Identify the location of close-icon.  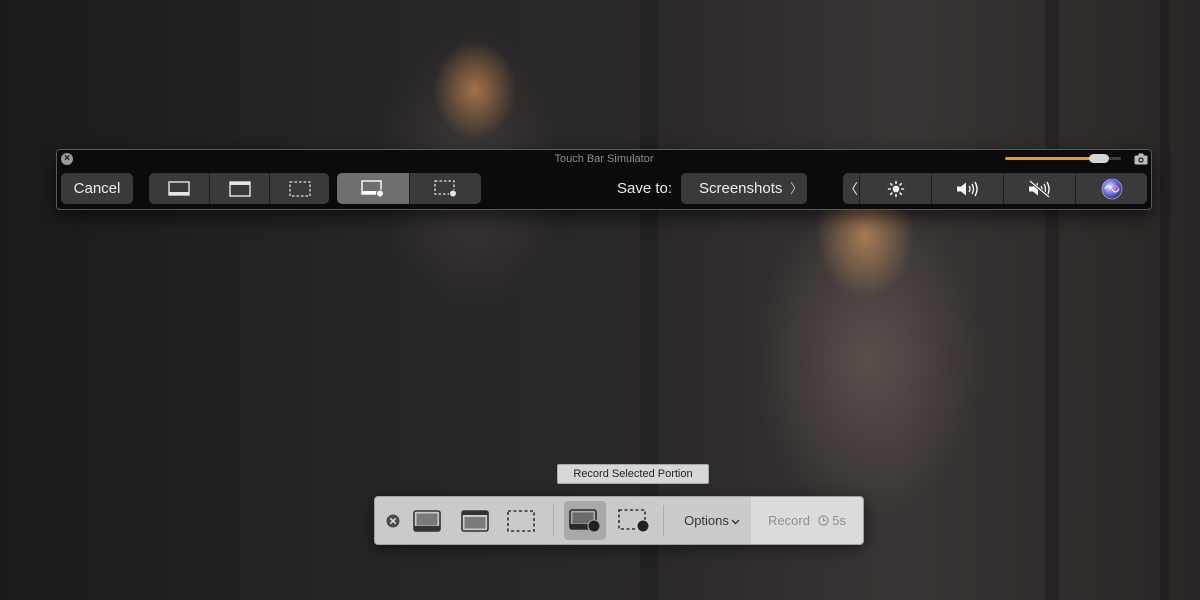
(393, 520).